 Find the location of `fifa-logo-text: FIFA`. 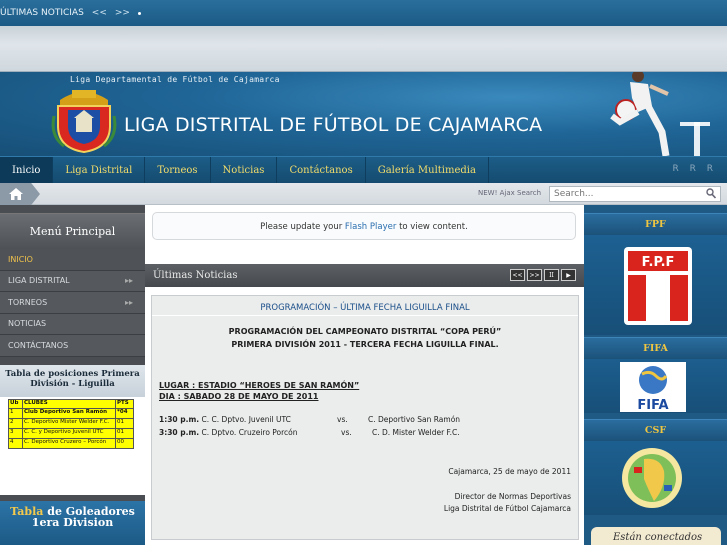

fifa-logo-text: FIFA is located at coordinates (652, 405).